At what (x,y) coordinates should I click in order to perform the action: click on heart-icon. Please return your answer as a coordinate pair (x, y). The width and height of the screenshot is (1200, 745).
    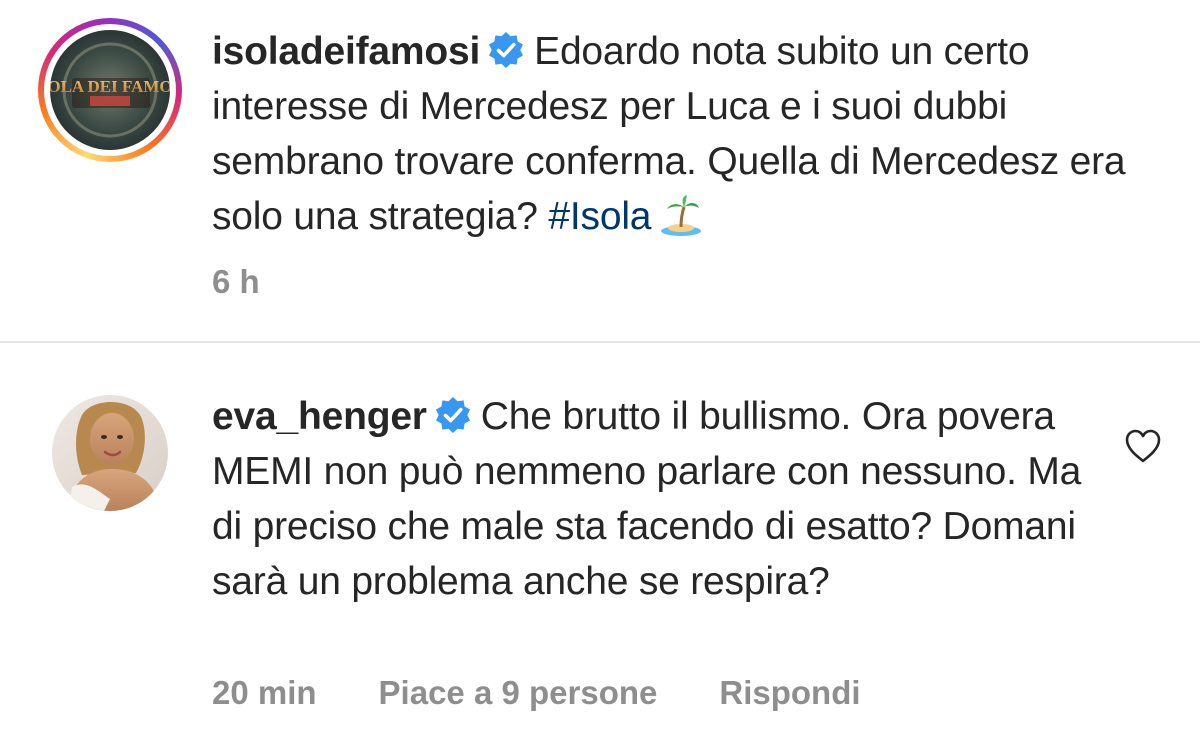
    Looking at the image, I should click on (1143, 446).